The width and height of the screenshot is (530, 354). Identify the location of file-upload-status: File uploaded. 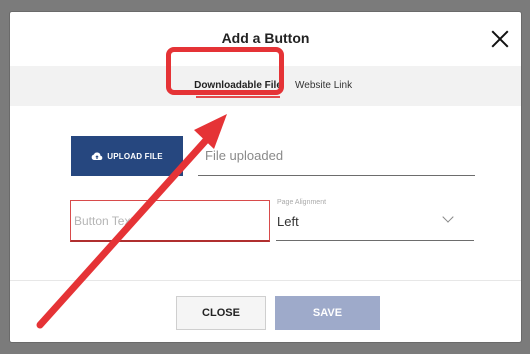
(244, 155).